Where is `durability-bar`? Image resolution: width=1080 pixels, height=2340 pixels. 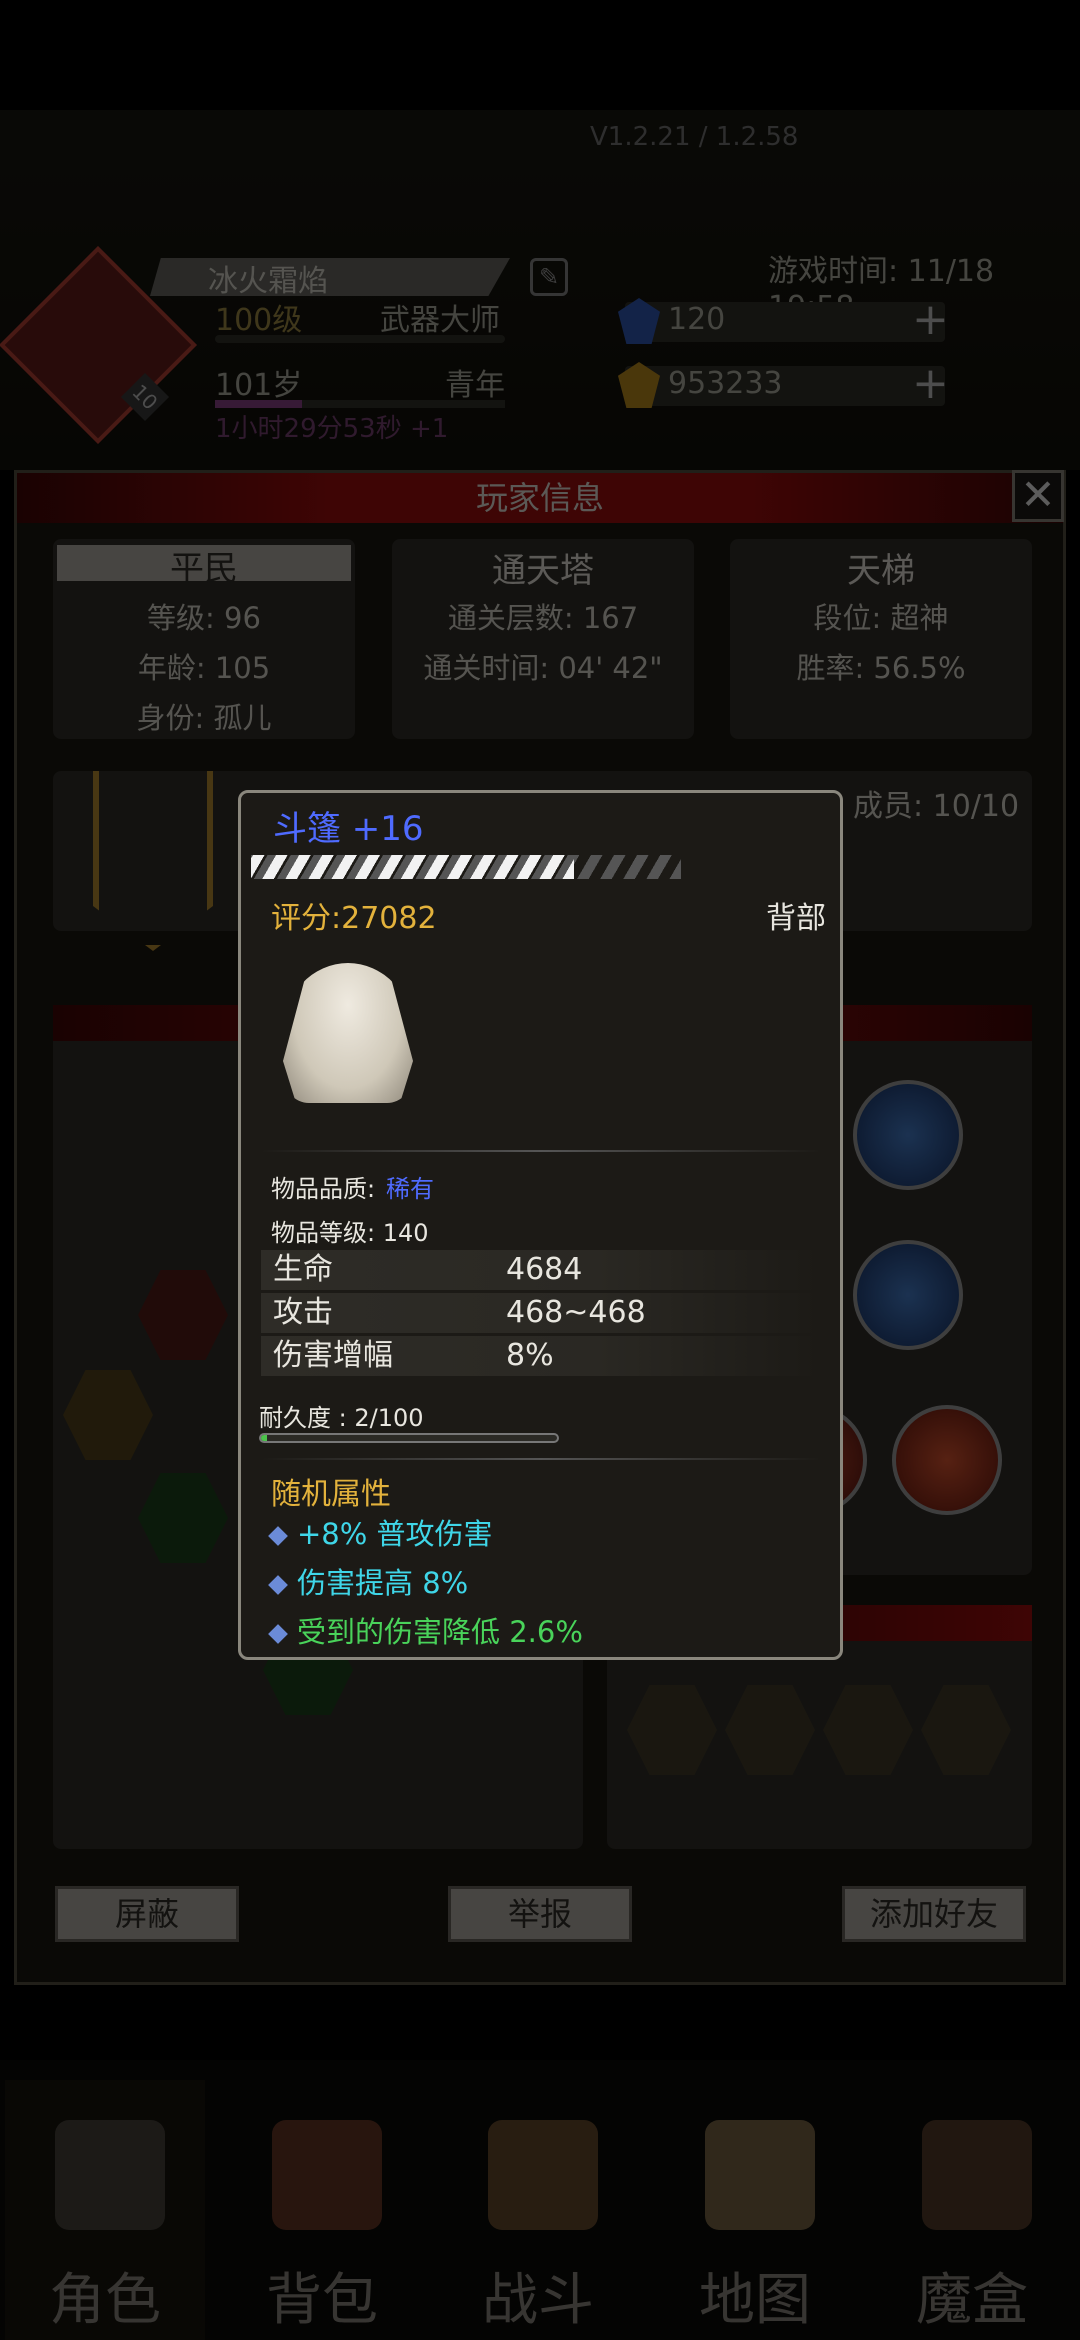
durability-bar is located at coordinates (409, 1438).